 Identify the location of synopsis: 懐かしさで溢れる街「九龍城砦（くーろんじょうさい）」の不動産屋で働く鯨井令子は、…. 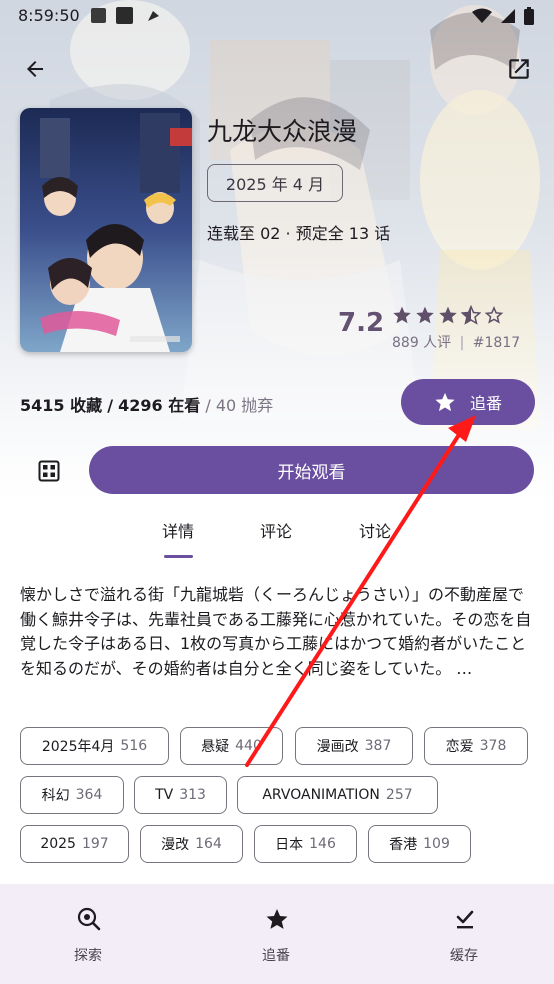
(277, 632).